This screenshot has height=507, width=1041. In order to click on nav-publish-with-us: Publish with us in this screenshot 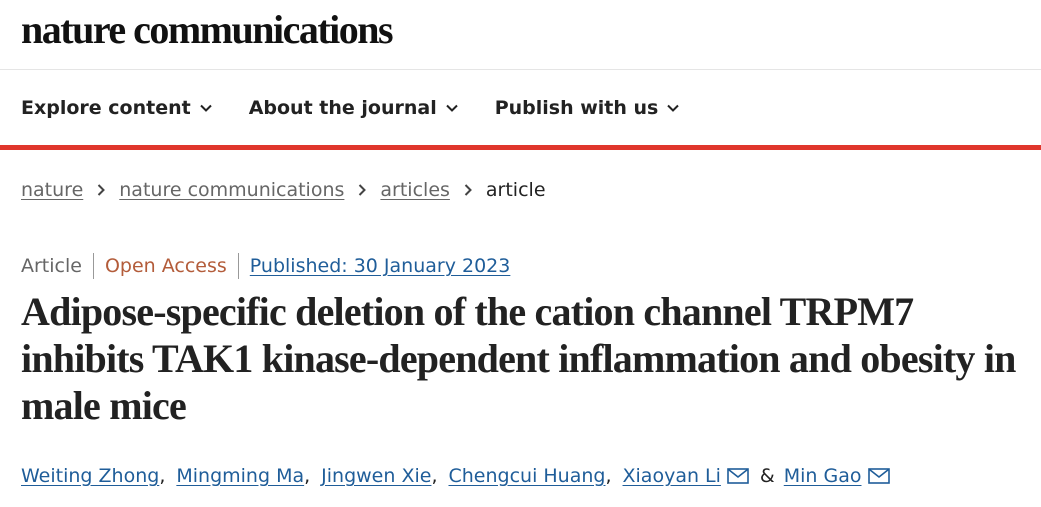, I will do `click(588, 108)`.